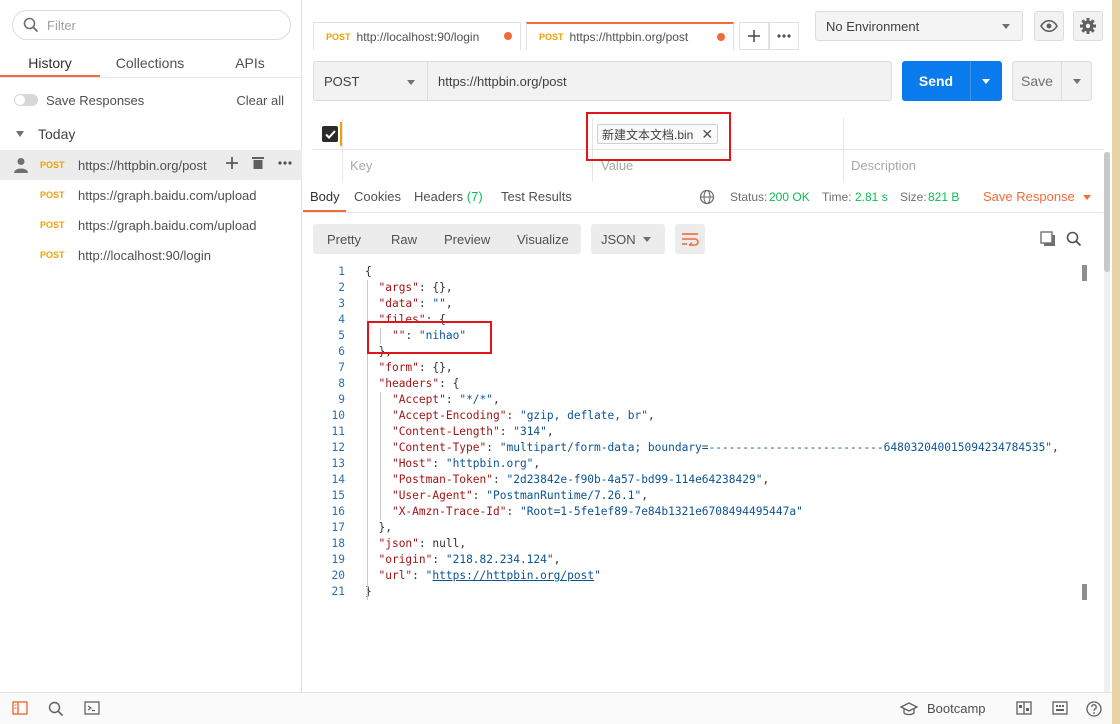  Describe the element at coordinates (341, 383) in the screenshot. I see `line-number: 8` at that location.